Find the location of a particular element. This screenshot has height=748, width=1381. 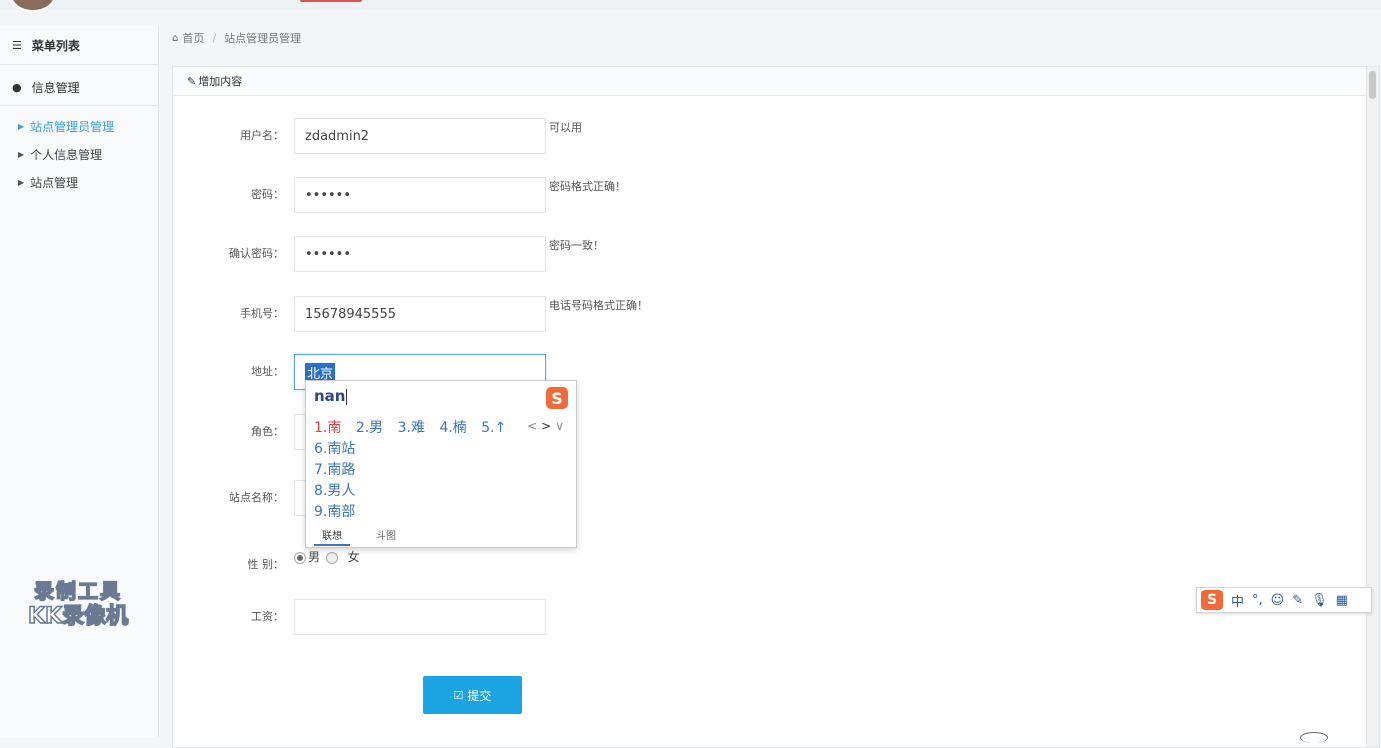

ime-page-nav: <>∨ is located at coordinates (547, 426).